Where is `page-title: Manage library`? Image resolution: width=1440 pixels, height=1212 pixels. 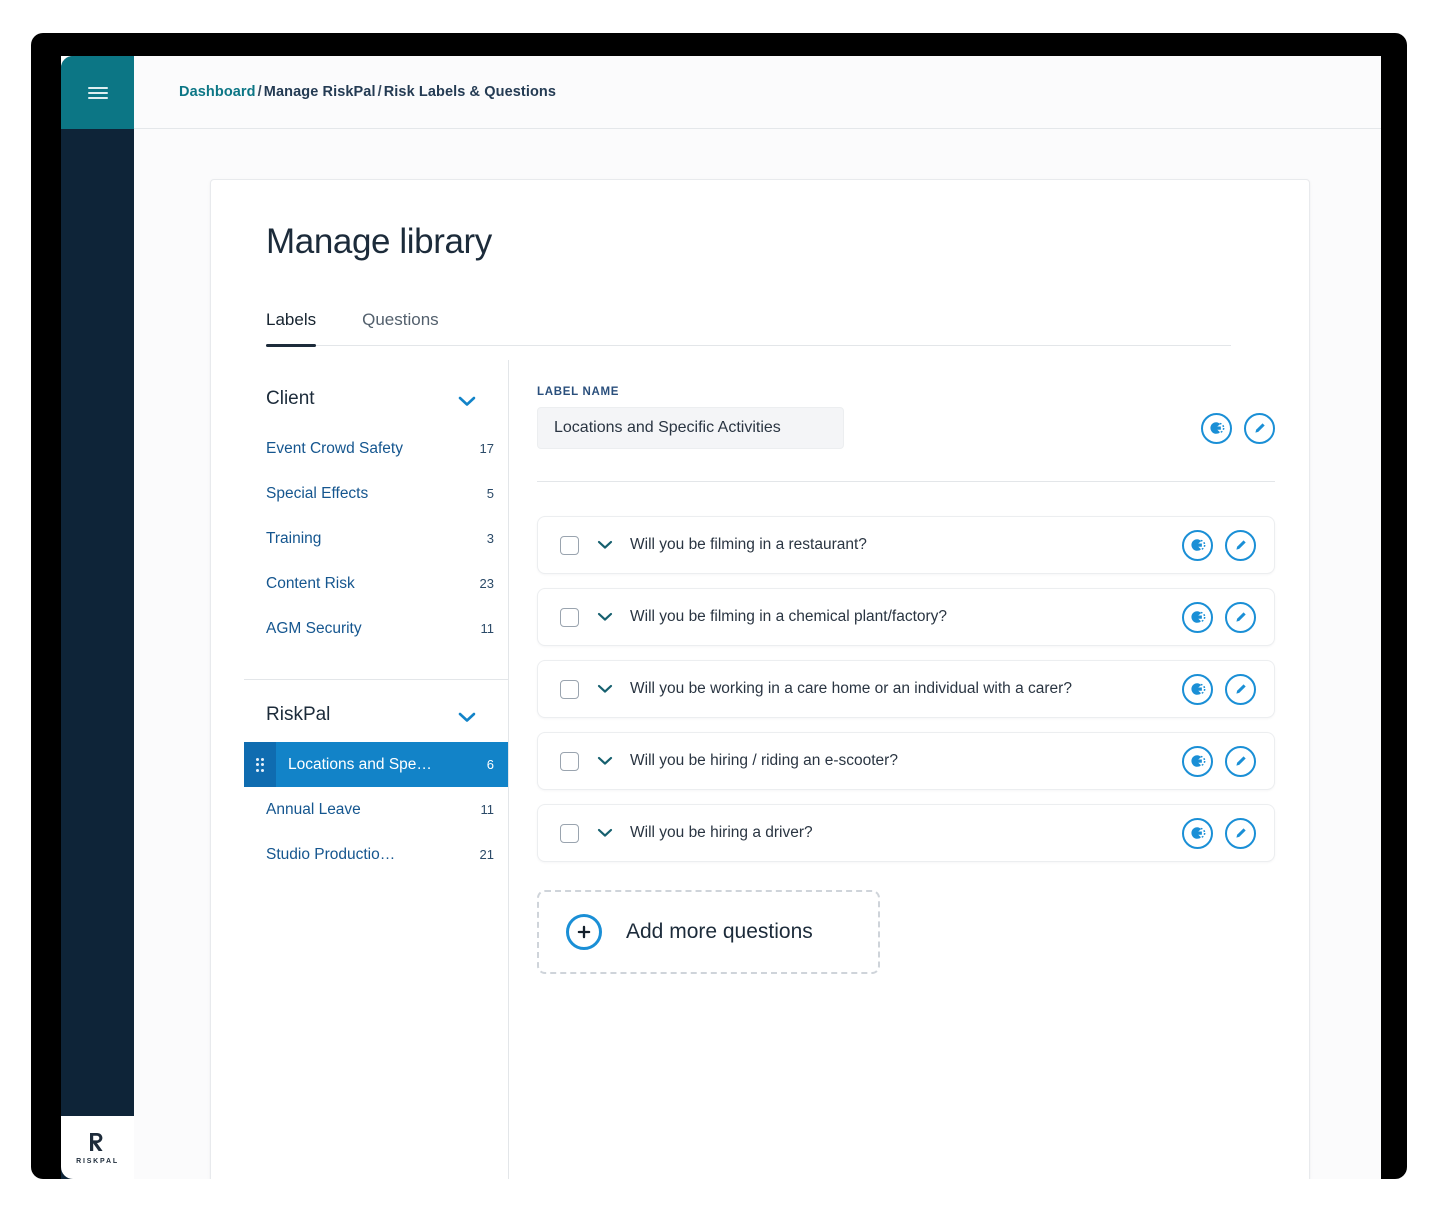
page-title: Manage library is located at coordinates (379, 241).